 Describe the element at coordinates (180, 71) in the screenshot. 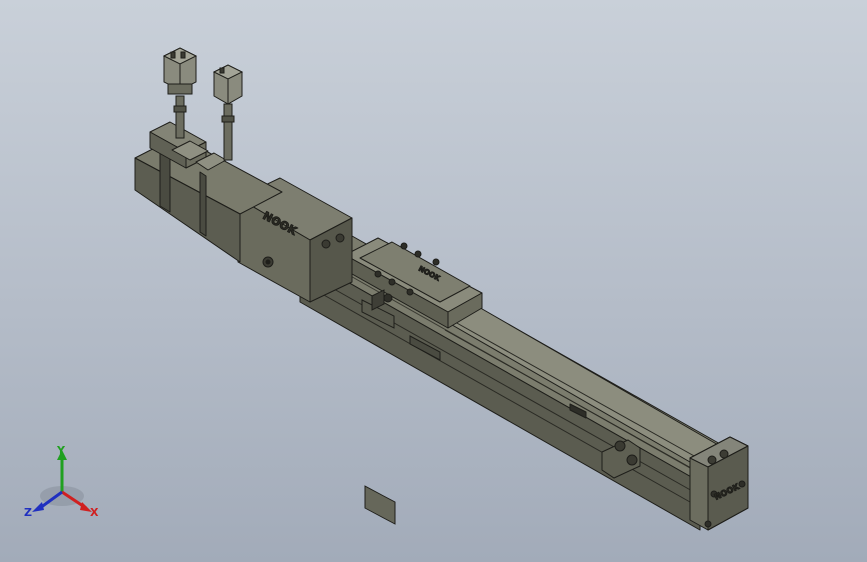

I see `connector-left` at that location.